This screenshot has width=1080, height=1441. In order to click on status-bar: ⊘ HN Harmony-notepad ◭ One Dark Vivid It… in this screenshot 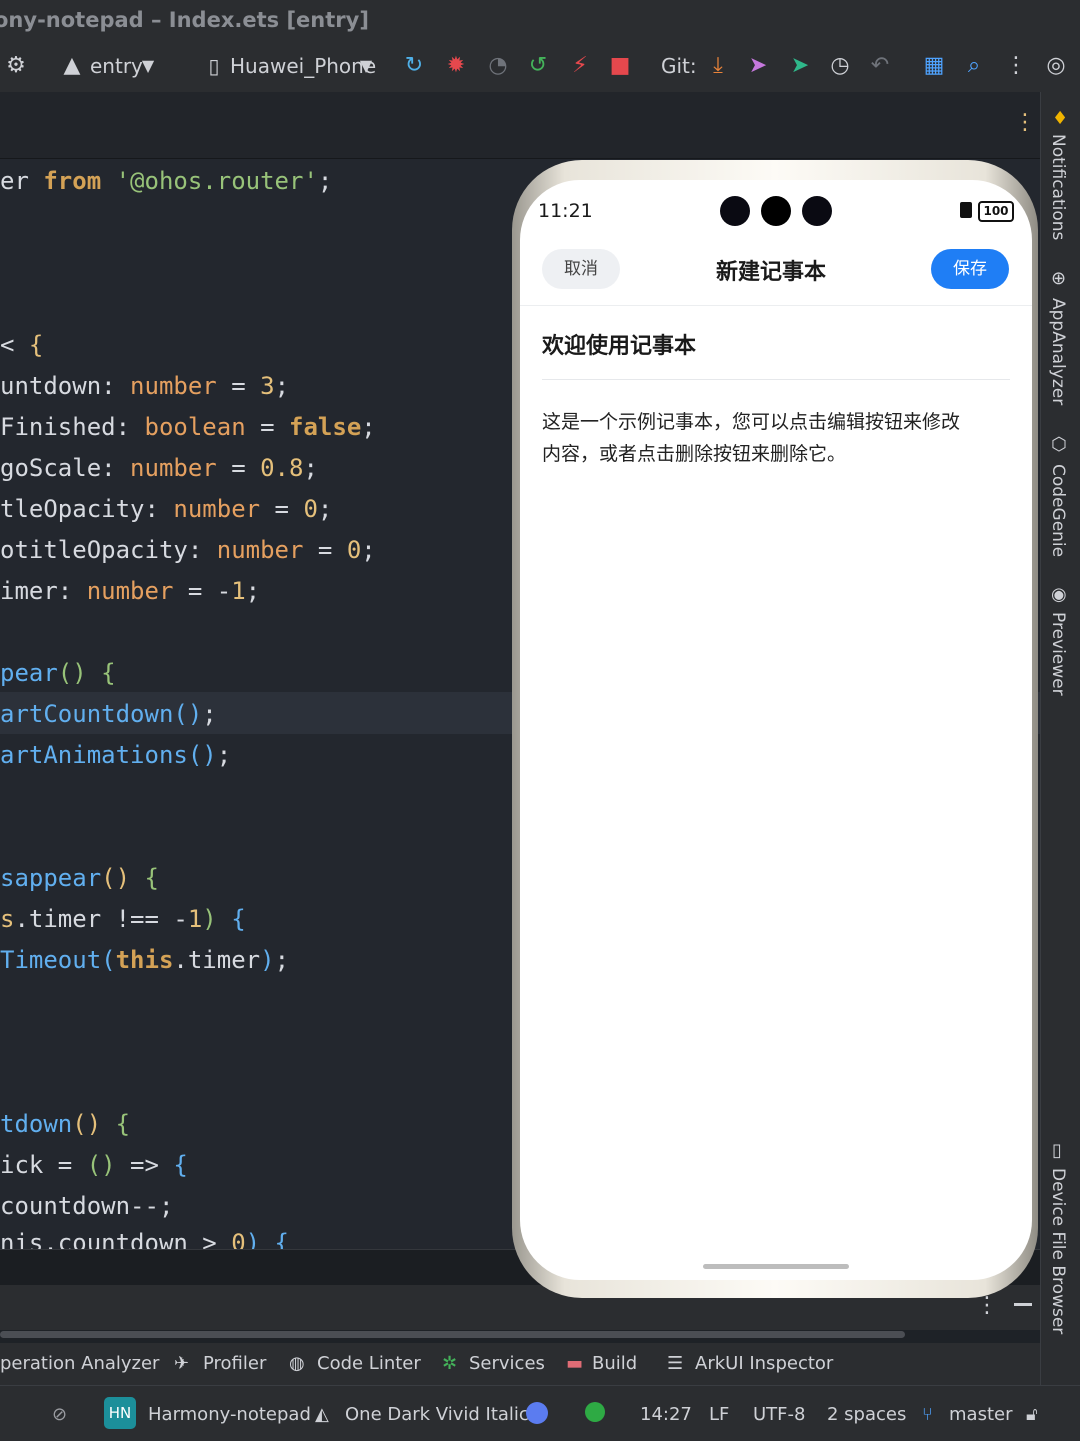, I will do `click(540, 1413)`.